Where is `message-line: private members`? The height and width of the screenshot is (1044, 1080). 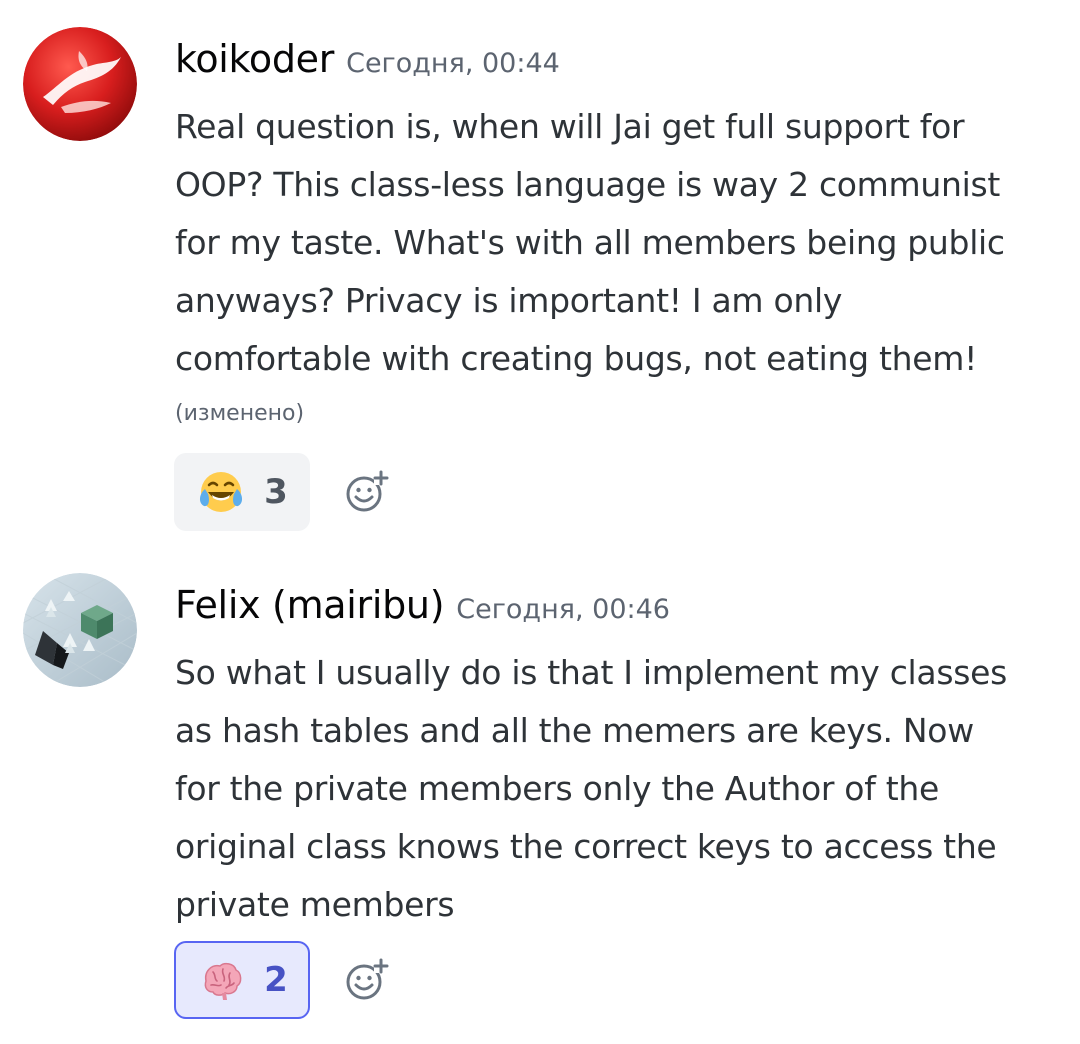
message-line: private members is located at coordinates (315, 904).